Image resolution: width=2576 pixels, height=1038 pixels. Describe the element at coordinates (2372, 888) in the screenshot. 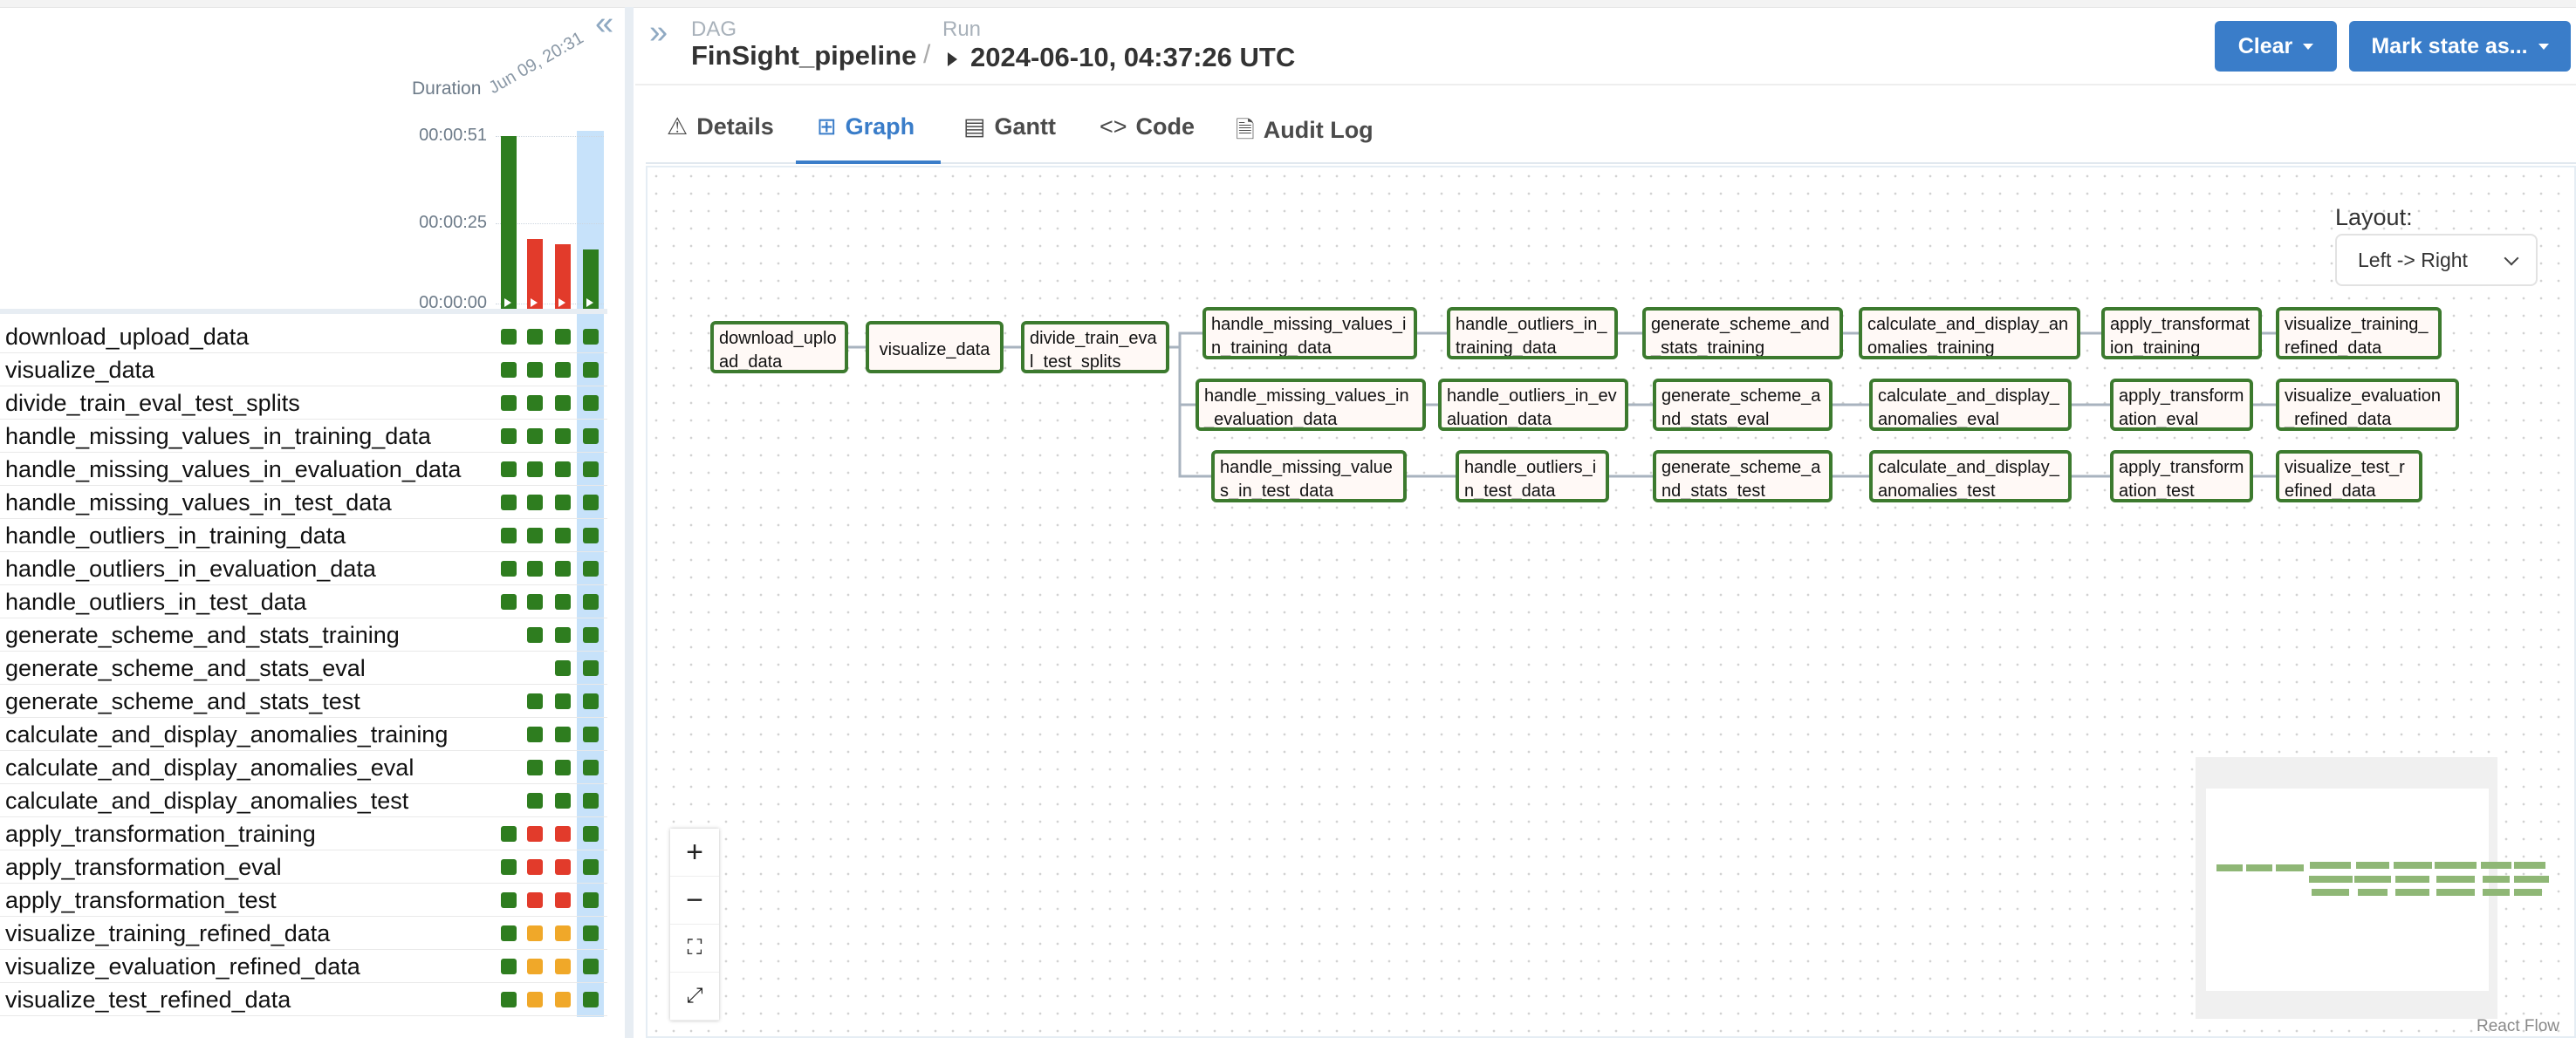

I see `minimap` at that location.